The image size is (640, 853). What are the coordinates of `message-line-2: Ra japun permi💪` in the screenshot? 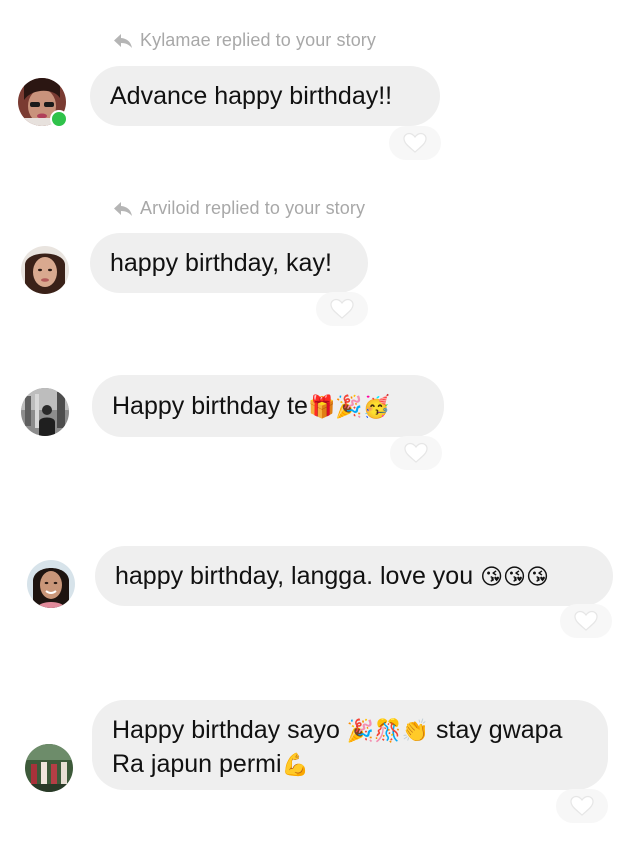 It's located at (350, 765).